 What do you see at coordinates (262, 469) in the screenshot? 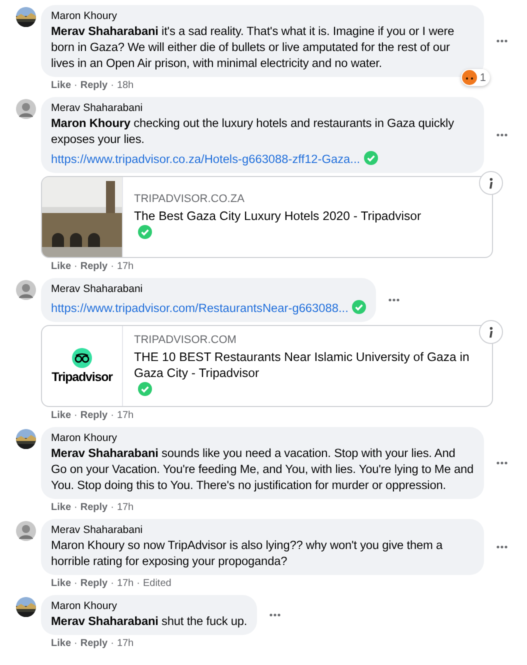
I see `comment-text: Merav Shaharabani sounds like you need a vacation. Stop with your lies. And Go on your Vacation. You're feeding Me, and You, with lies. You're lying to Me and You. Stop doing this to You. There's no justification for murder or oppression.` at bounding box center [262, 469].